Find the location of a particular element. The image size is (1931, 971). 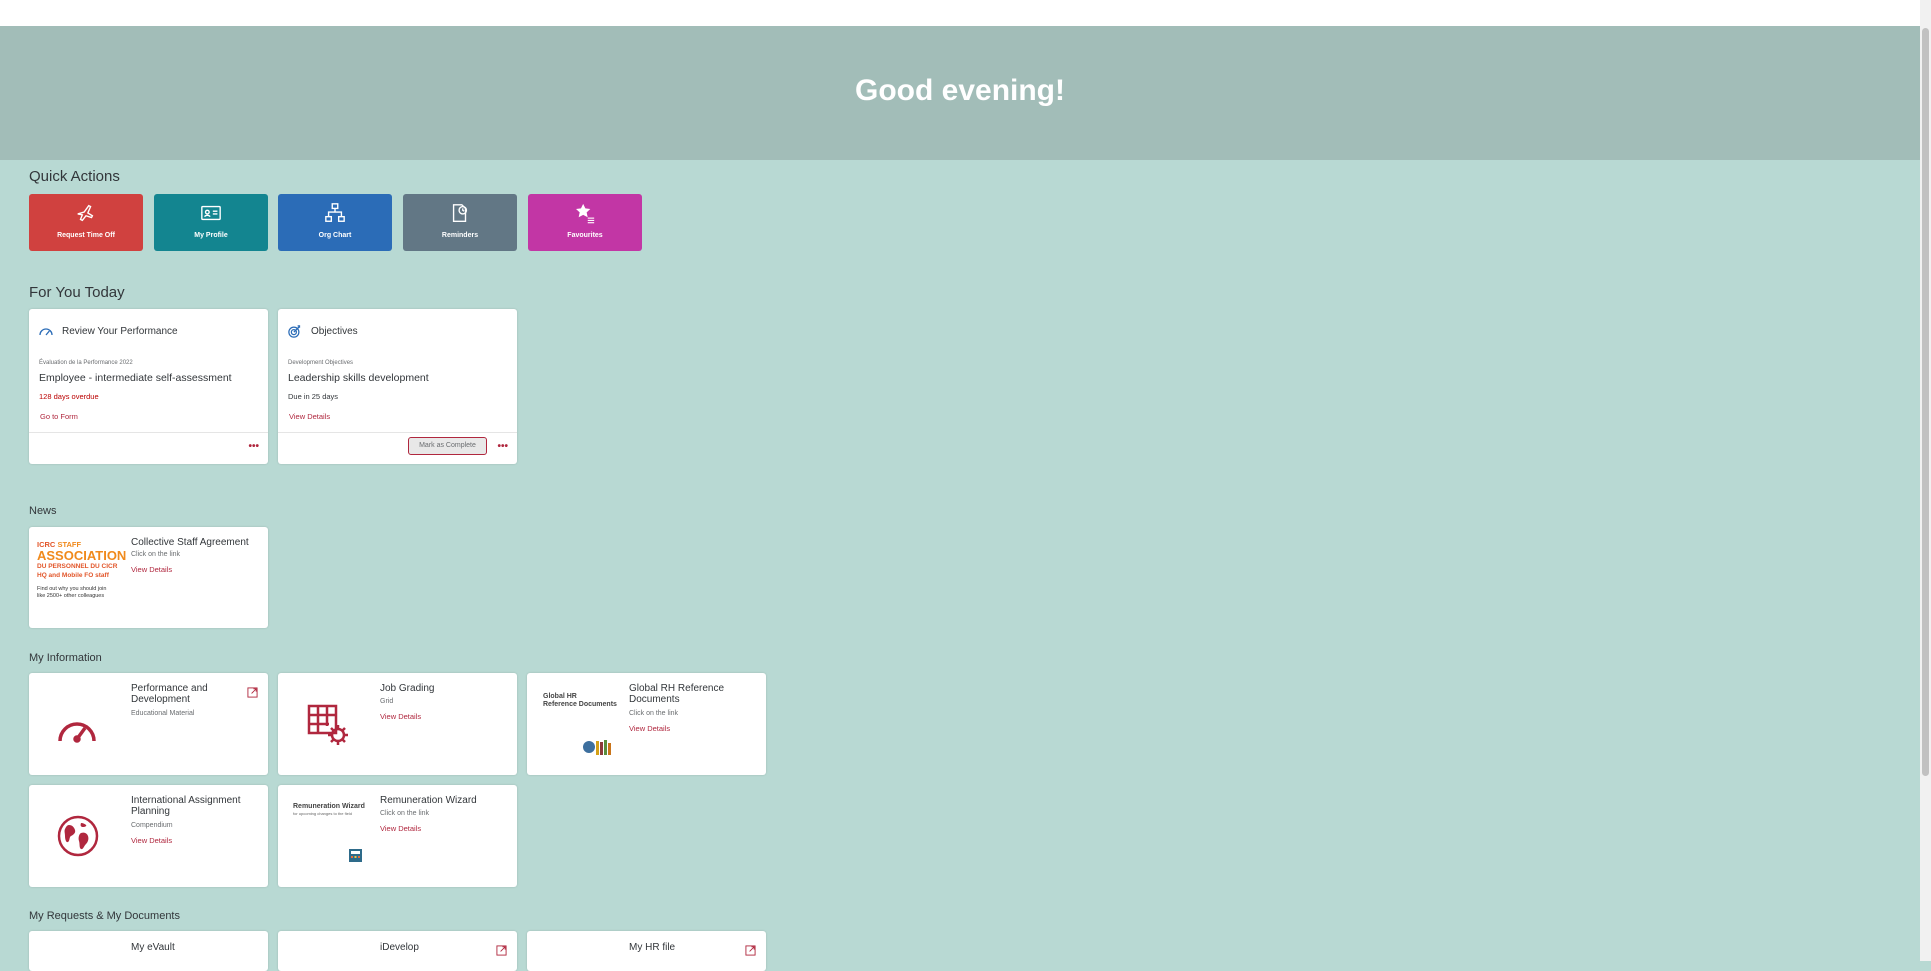

idevelop-tile: iDevelop is located at coordinates (397, 951).